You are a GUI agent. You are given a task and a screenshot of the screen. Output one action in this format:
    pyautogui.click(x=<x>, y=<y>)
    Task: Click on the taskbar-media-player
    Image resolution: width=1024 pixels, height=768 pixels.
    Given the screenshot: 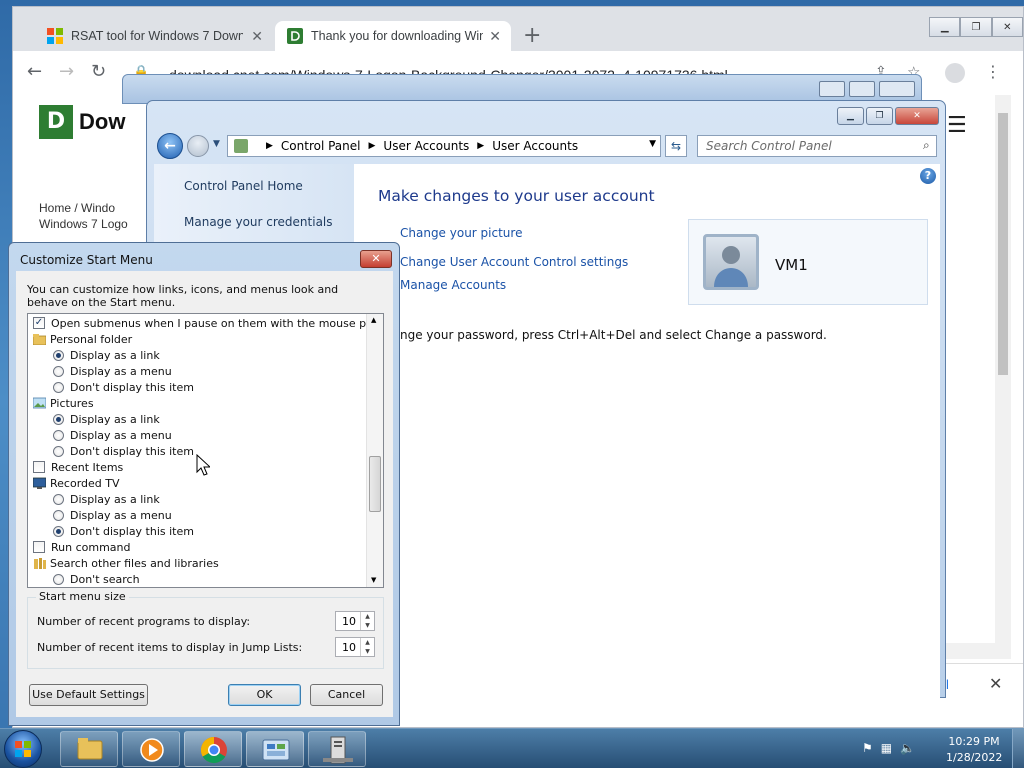 What is the action you would take?
    pyautogui.click(x=151, y=749)
    